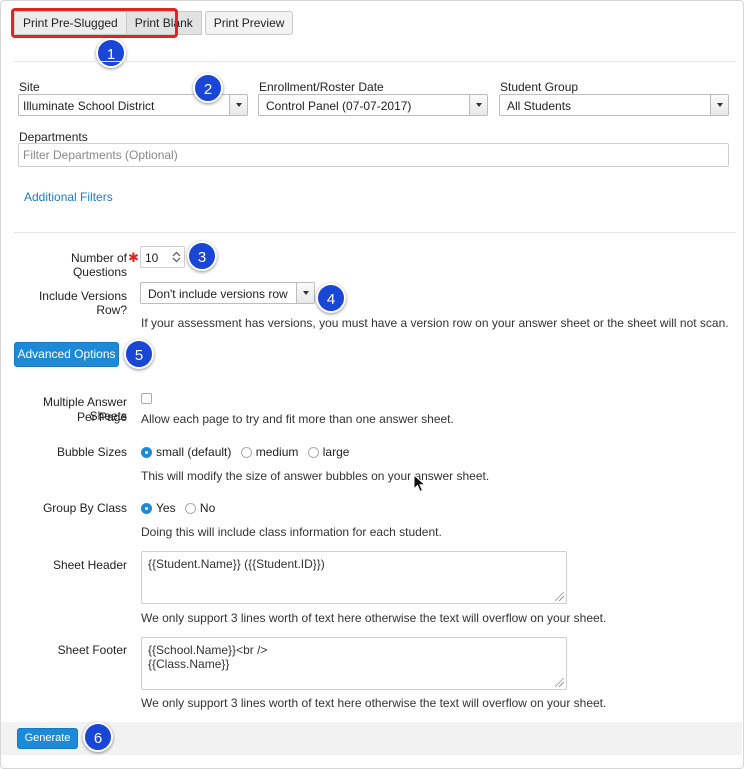 This screenshot has width=744, height=769. Describe the element at coordinates (614, 105) in the screenshot. I see `student-group-select: All Students` at that location.